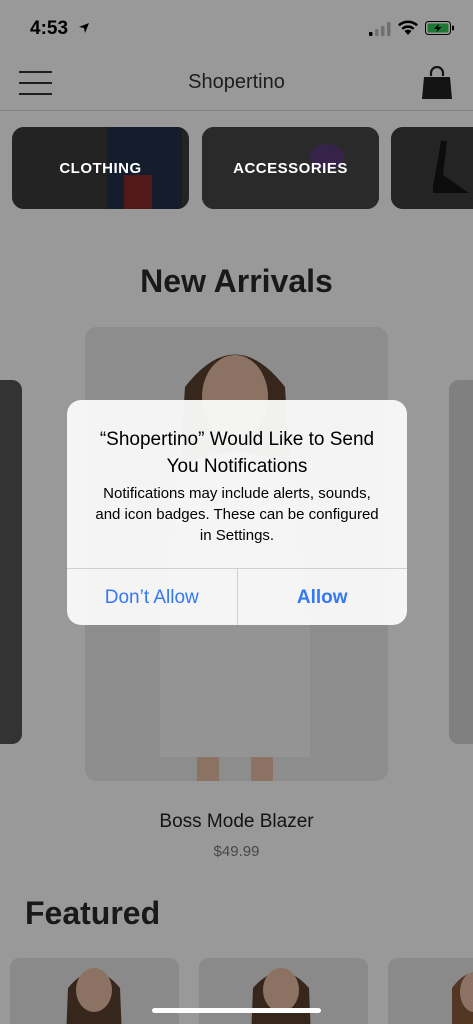 The image size is (473, 1024). I want to click on category-label: CLOTHING, so click(100, 168).